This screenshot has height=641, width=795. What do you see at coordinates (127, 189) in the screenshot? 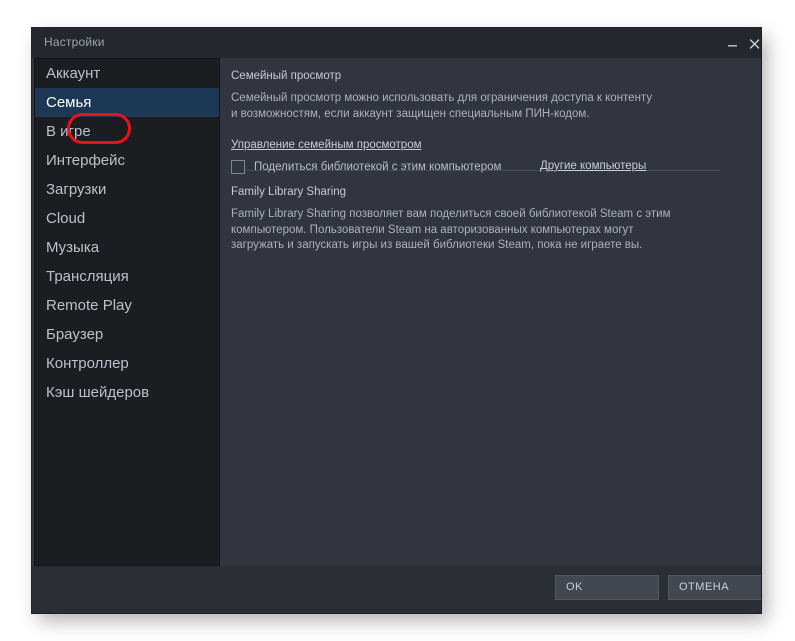
I see `sidebar-item-downloads: Загрузки` at bounding box center [127, 189].